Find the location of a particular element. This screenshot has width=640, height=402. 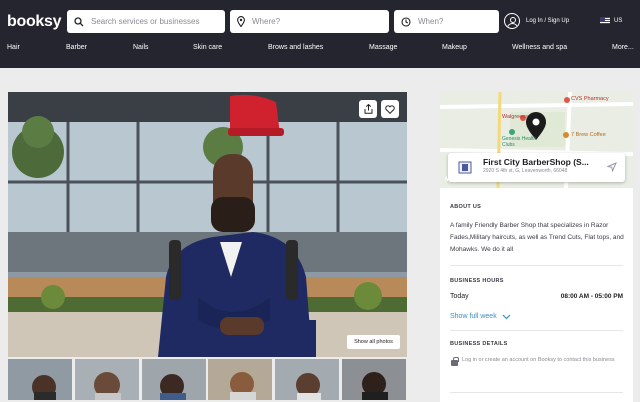

us-flag-icon is located at coordinates (605, 20).